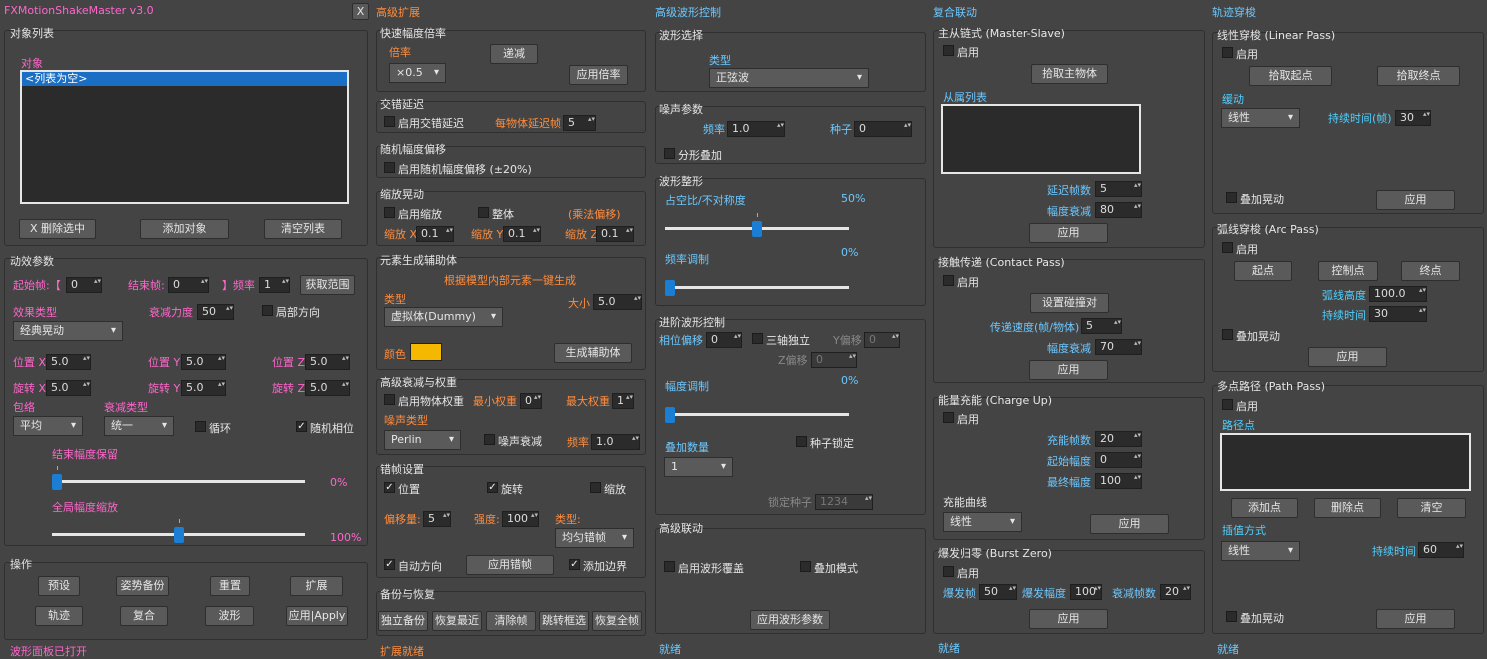 The width and height of the screenshot is (1487, 659). Describe the element at coordinates (327, 388) in the screenshot. I see `rot-z-input: 5.0` at that location.